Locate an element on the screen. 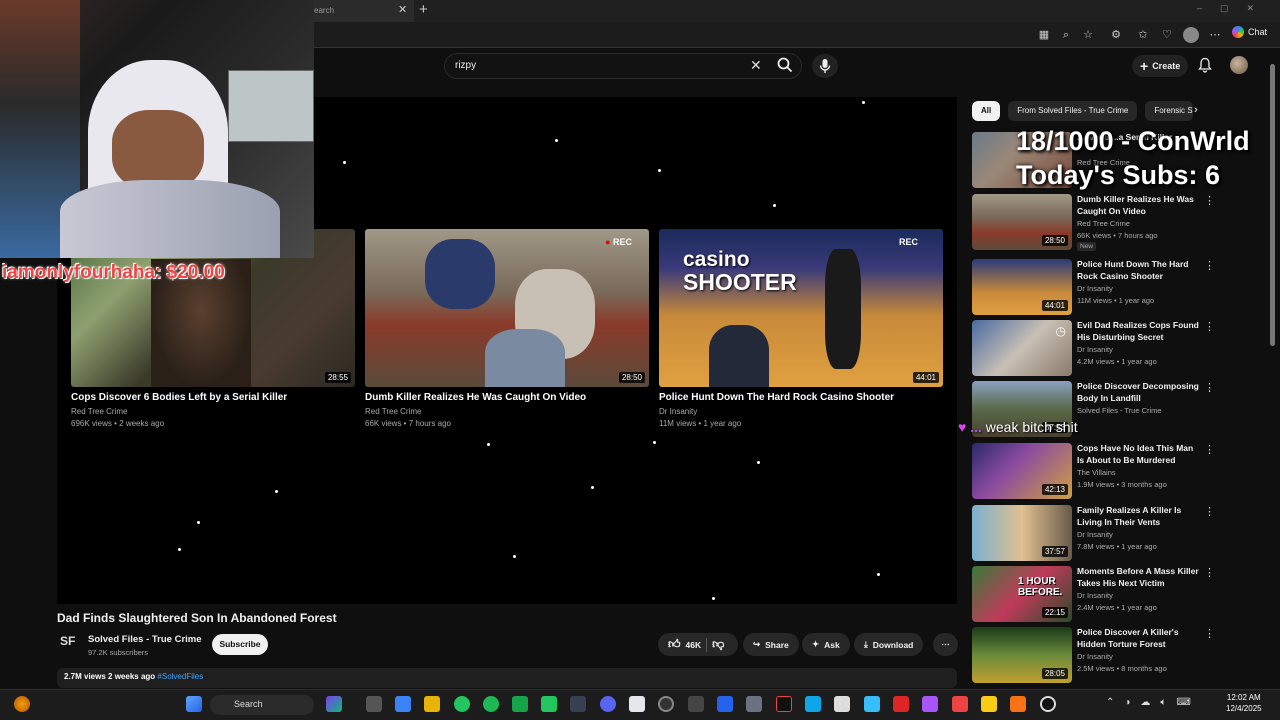  download-button: ⤓ Download is located at coordinates (889, 644).